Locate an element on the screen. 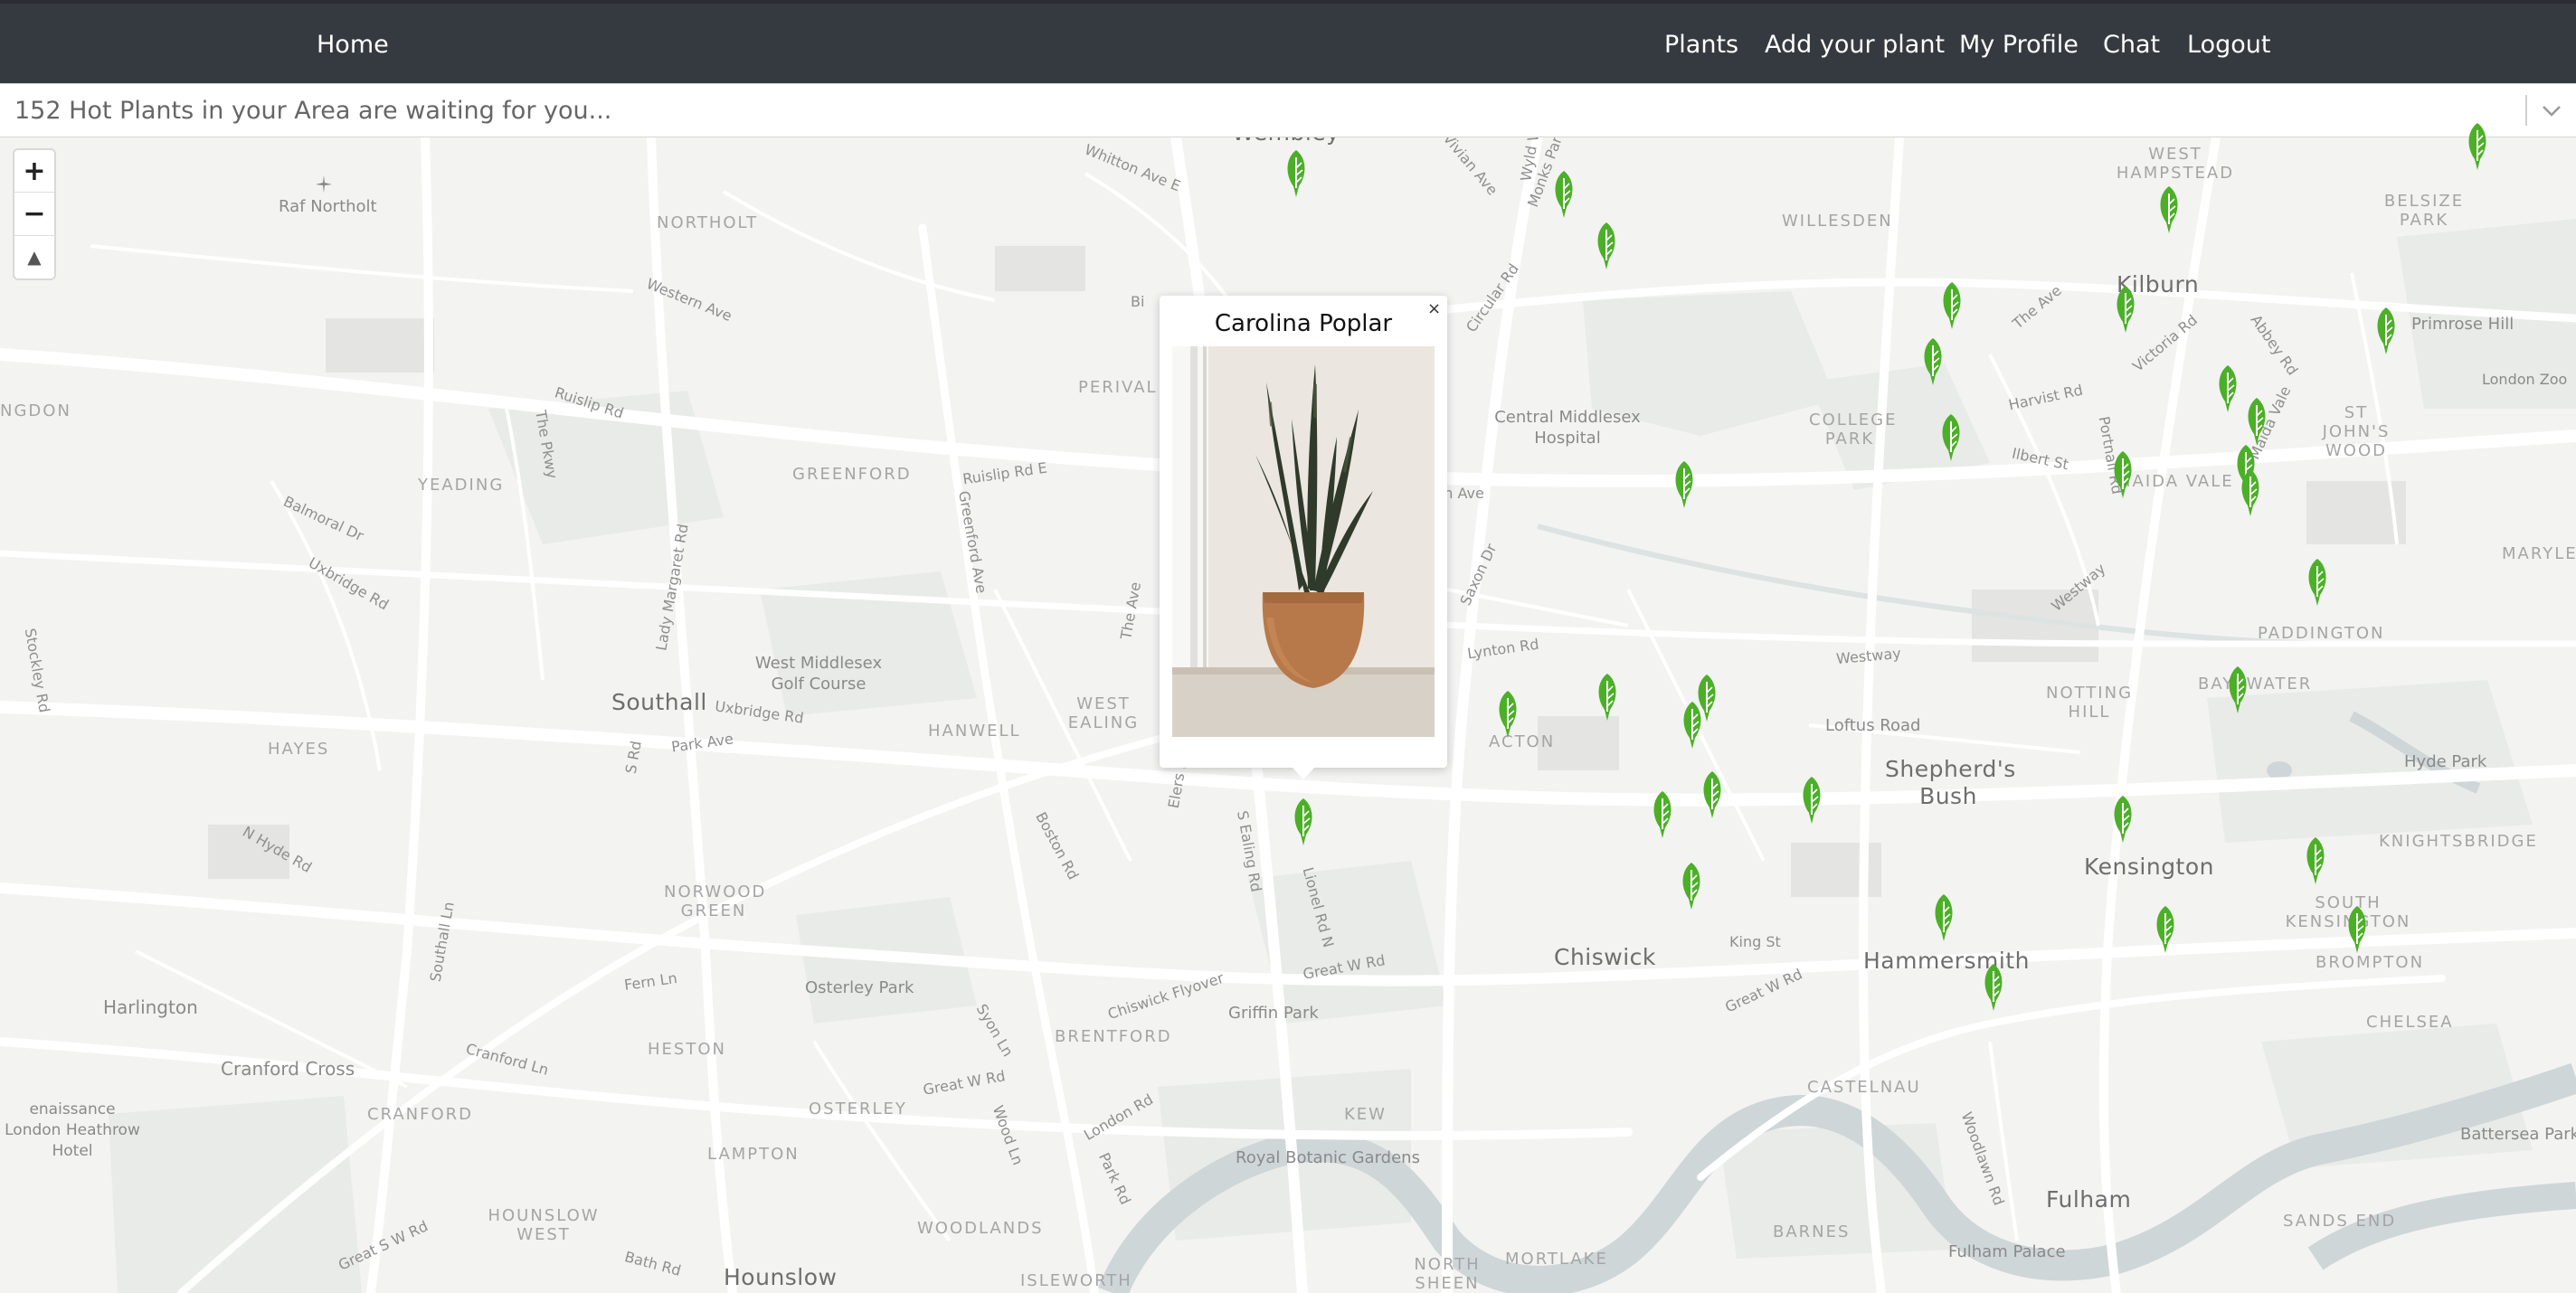 This screenshot has width=2576, height=1293. map-label-road: King St is located at coordinates (1755, 941).